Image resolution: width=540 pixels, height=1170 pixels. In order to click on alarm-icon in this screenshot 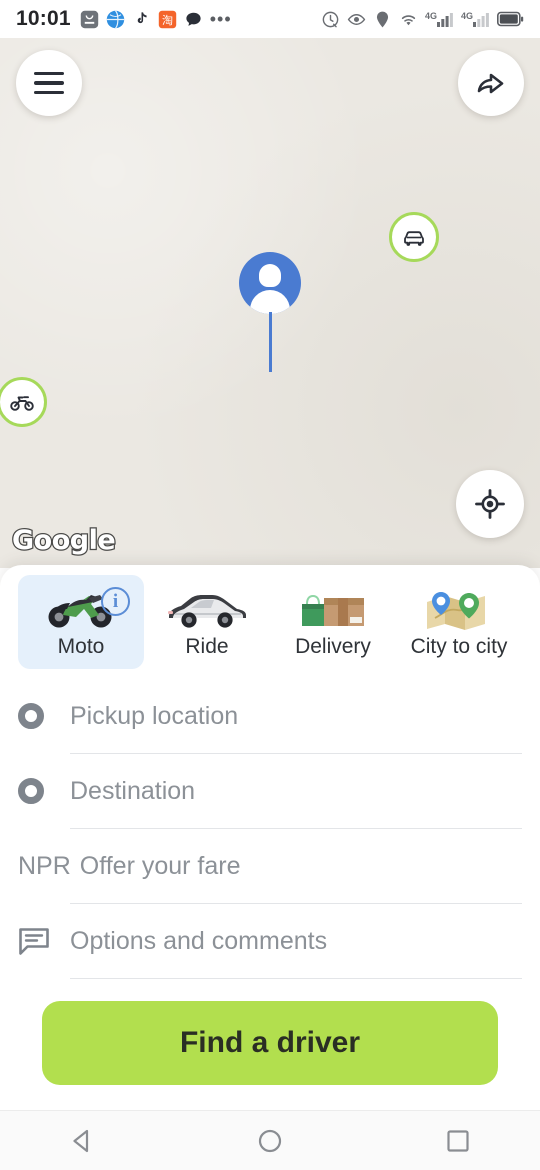, I will do `click(330, 19)`.